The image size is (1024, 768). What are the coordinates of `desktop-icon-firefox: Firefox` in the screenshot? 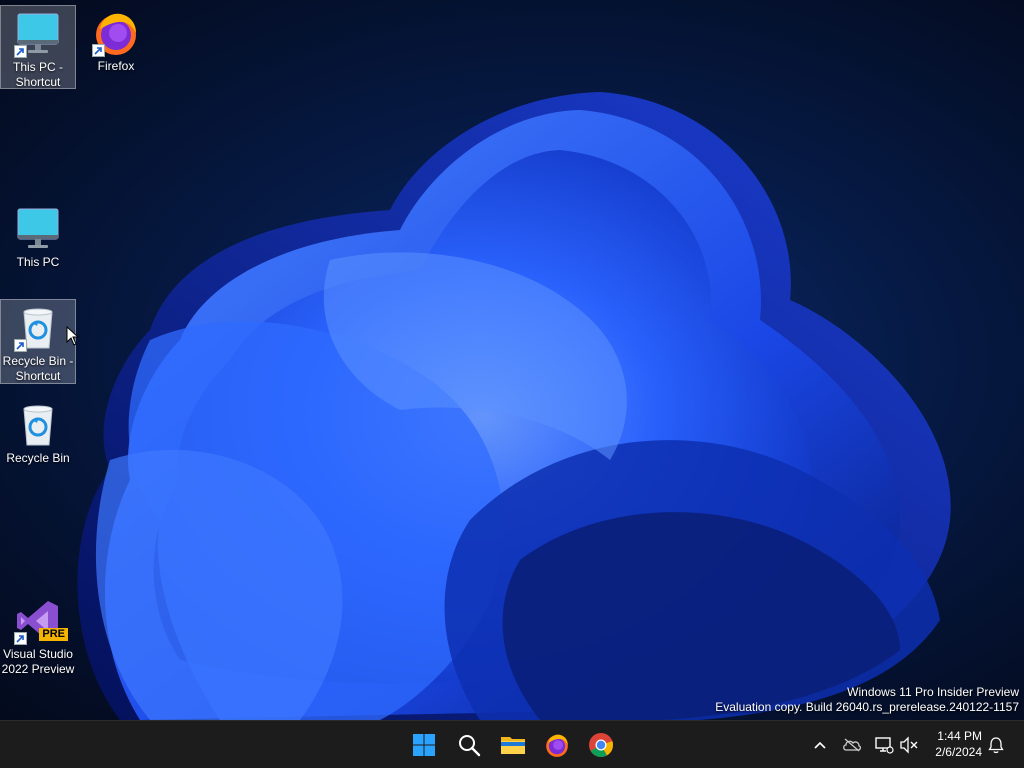 It's located at (116, 47).